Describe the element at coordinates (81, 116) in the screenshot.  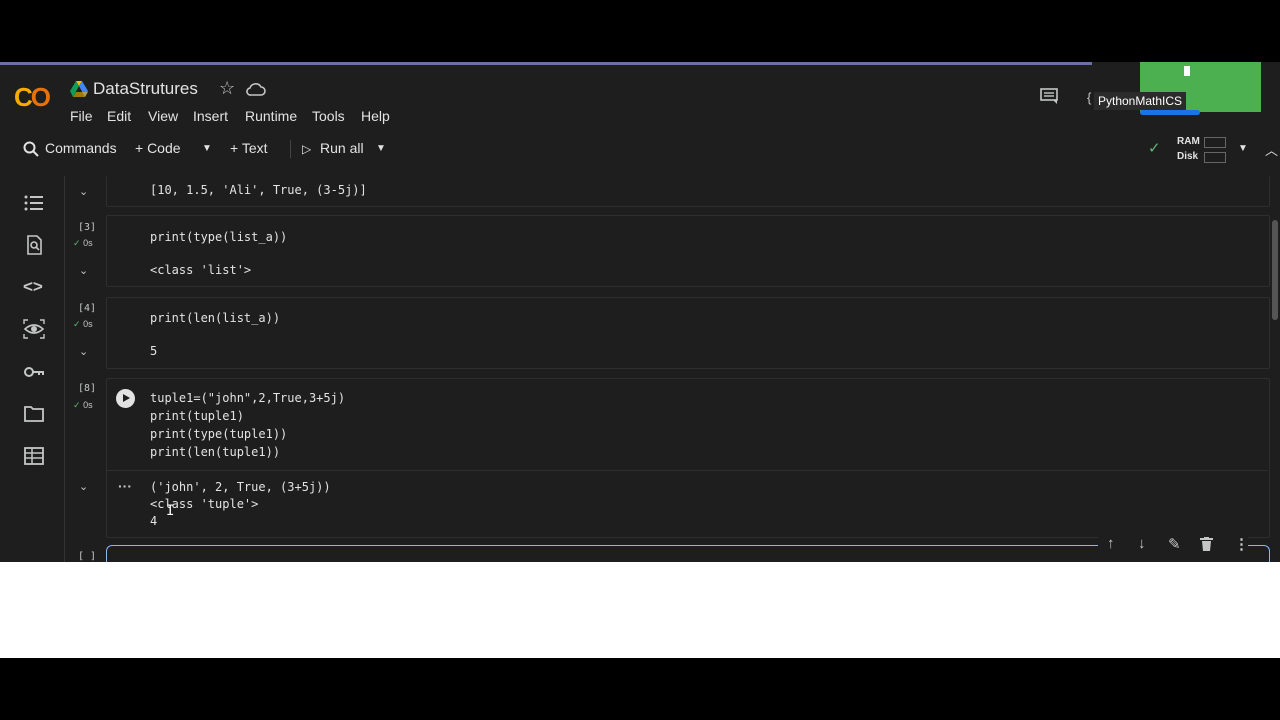
I see `menu-file: File` at that location.